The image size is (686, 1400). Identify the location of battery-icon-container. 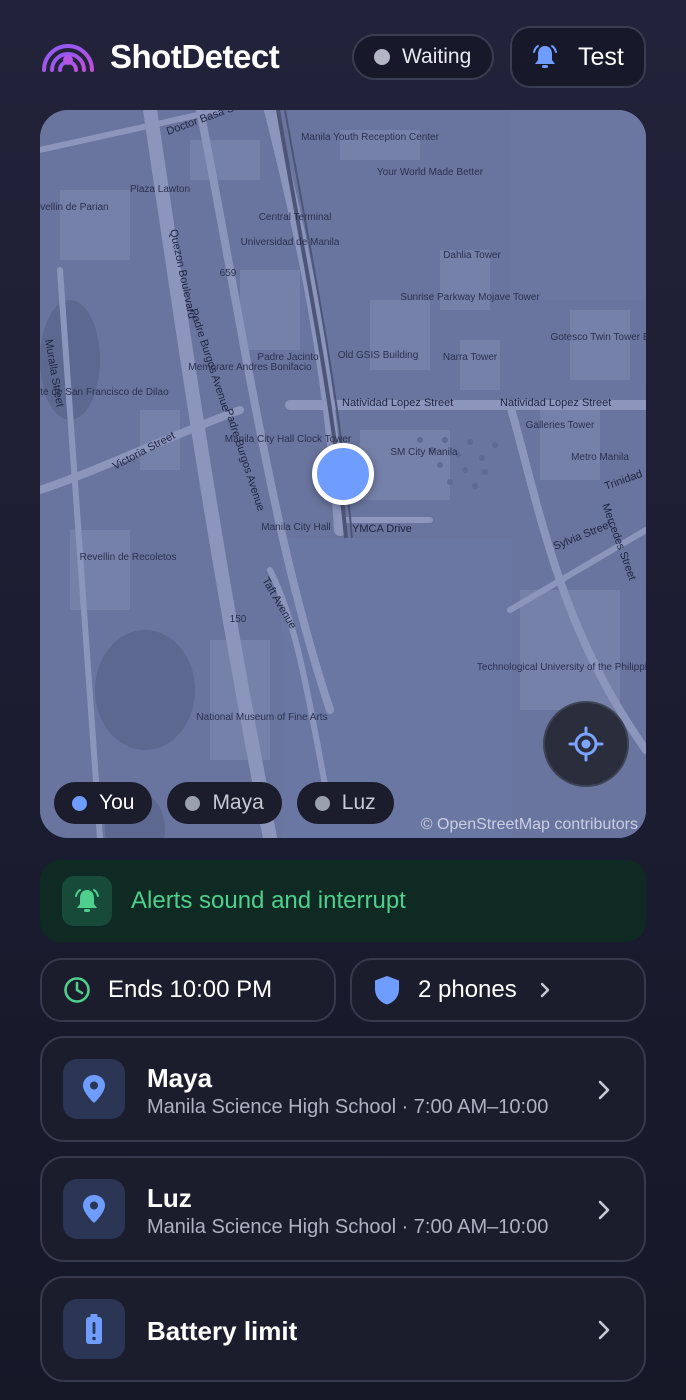
(94, 1329).